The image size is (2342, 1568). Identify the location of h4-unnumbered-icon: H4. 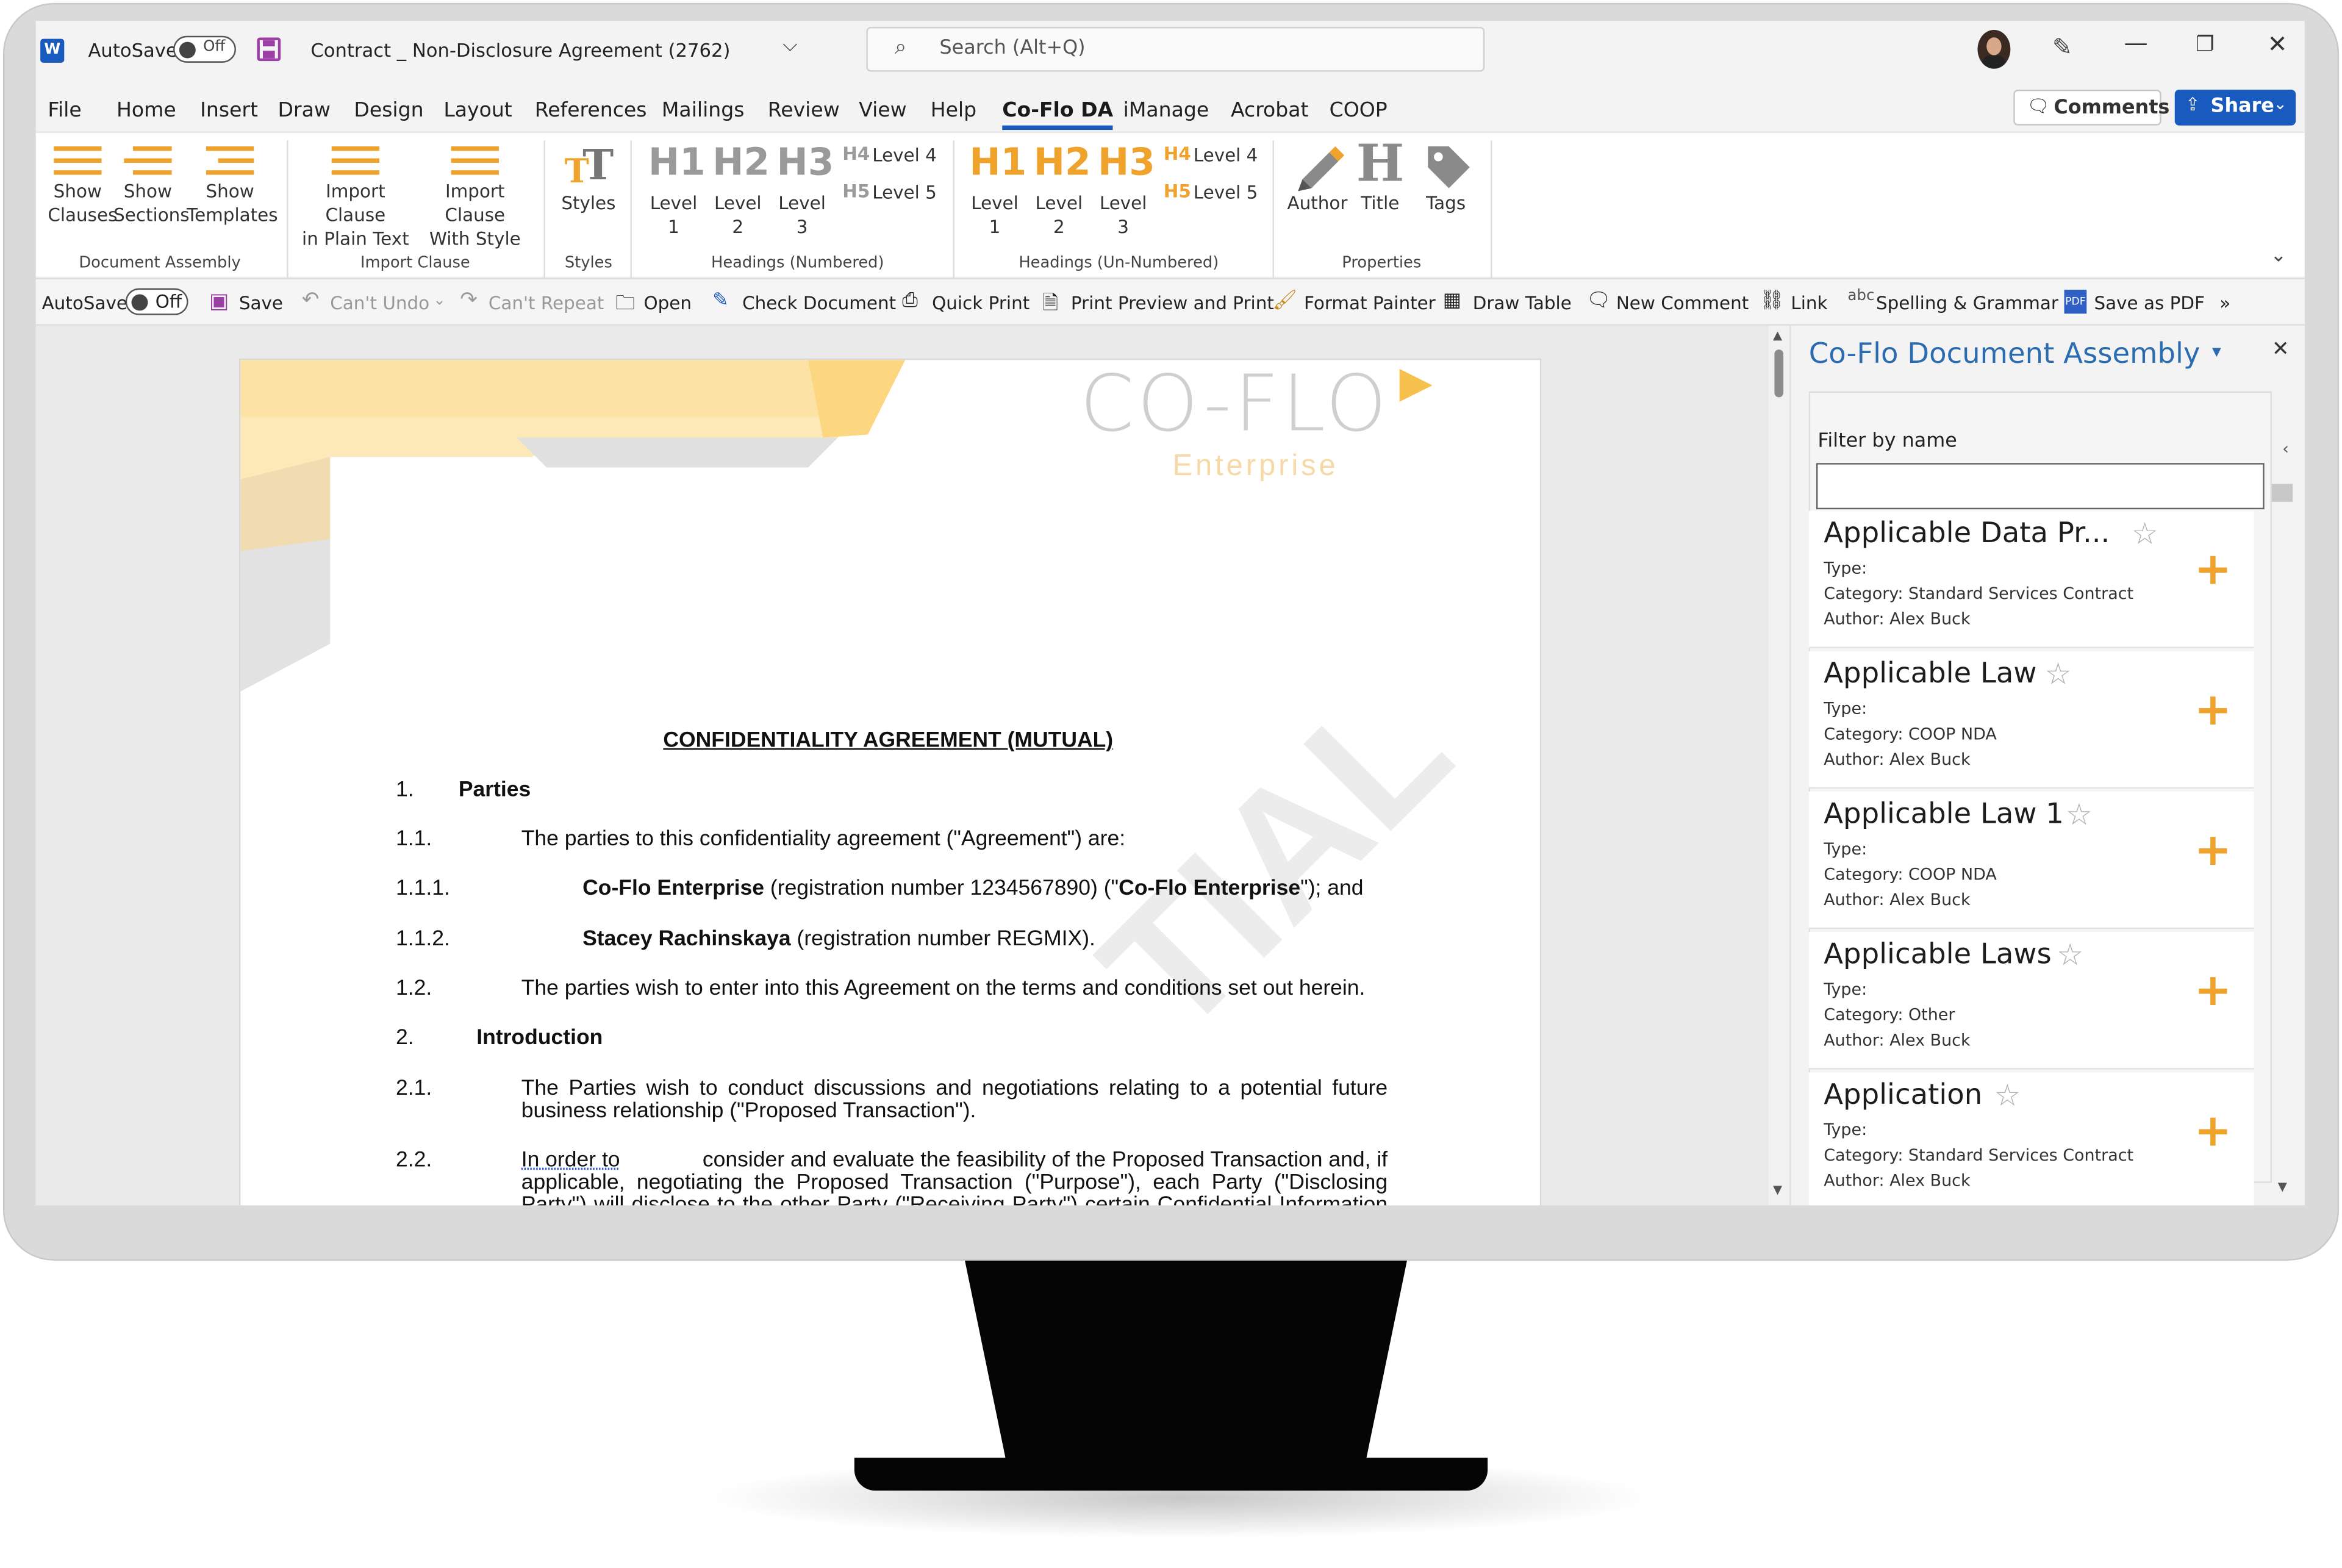
(1177, 154).